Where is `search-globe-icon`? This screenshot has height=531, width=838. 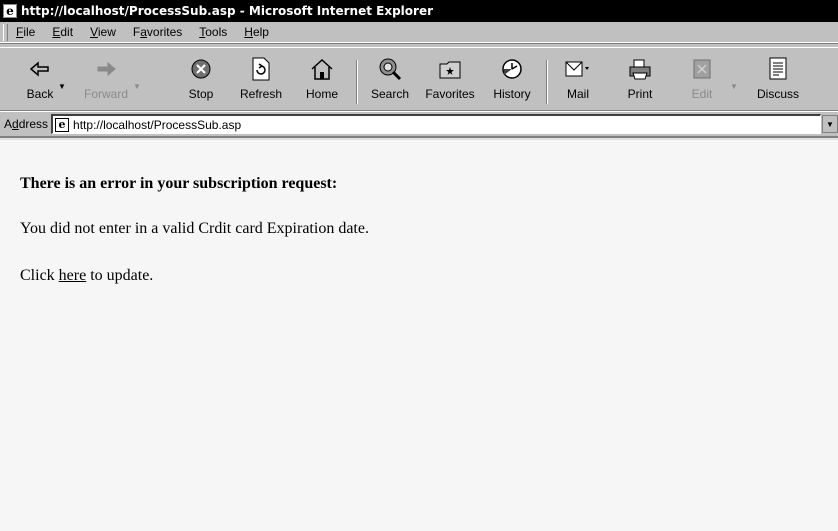 search-globe-icon is located at coordinates (390, 69).